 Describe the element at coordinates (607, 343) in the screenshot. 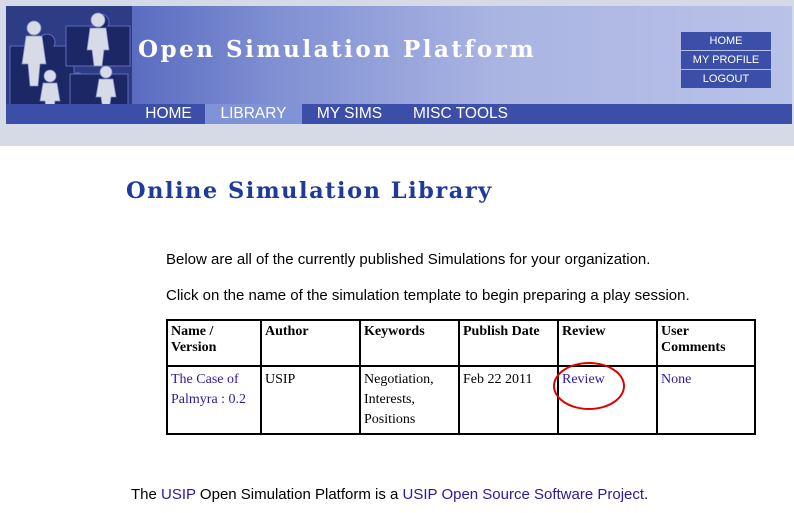

I see `col-review: Review` at that location.